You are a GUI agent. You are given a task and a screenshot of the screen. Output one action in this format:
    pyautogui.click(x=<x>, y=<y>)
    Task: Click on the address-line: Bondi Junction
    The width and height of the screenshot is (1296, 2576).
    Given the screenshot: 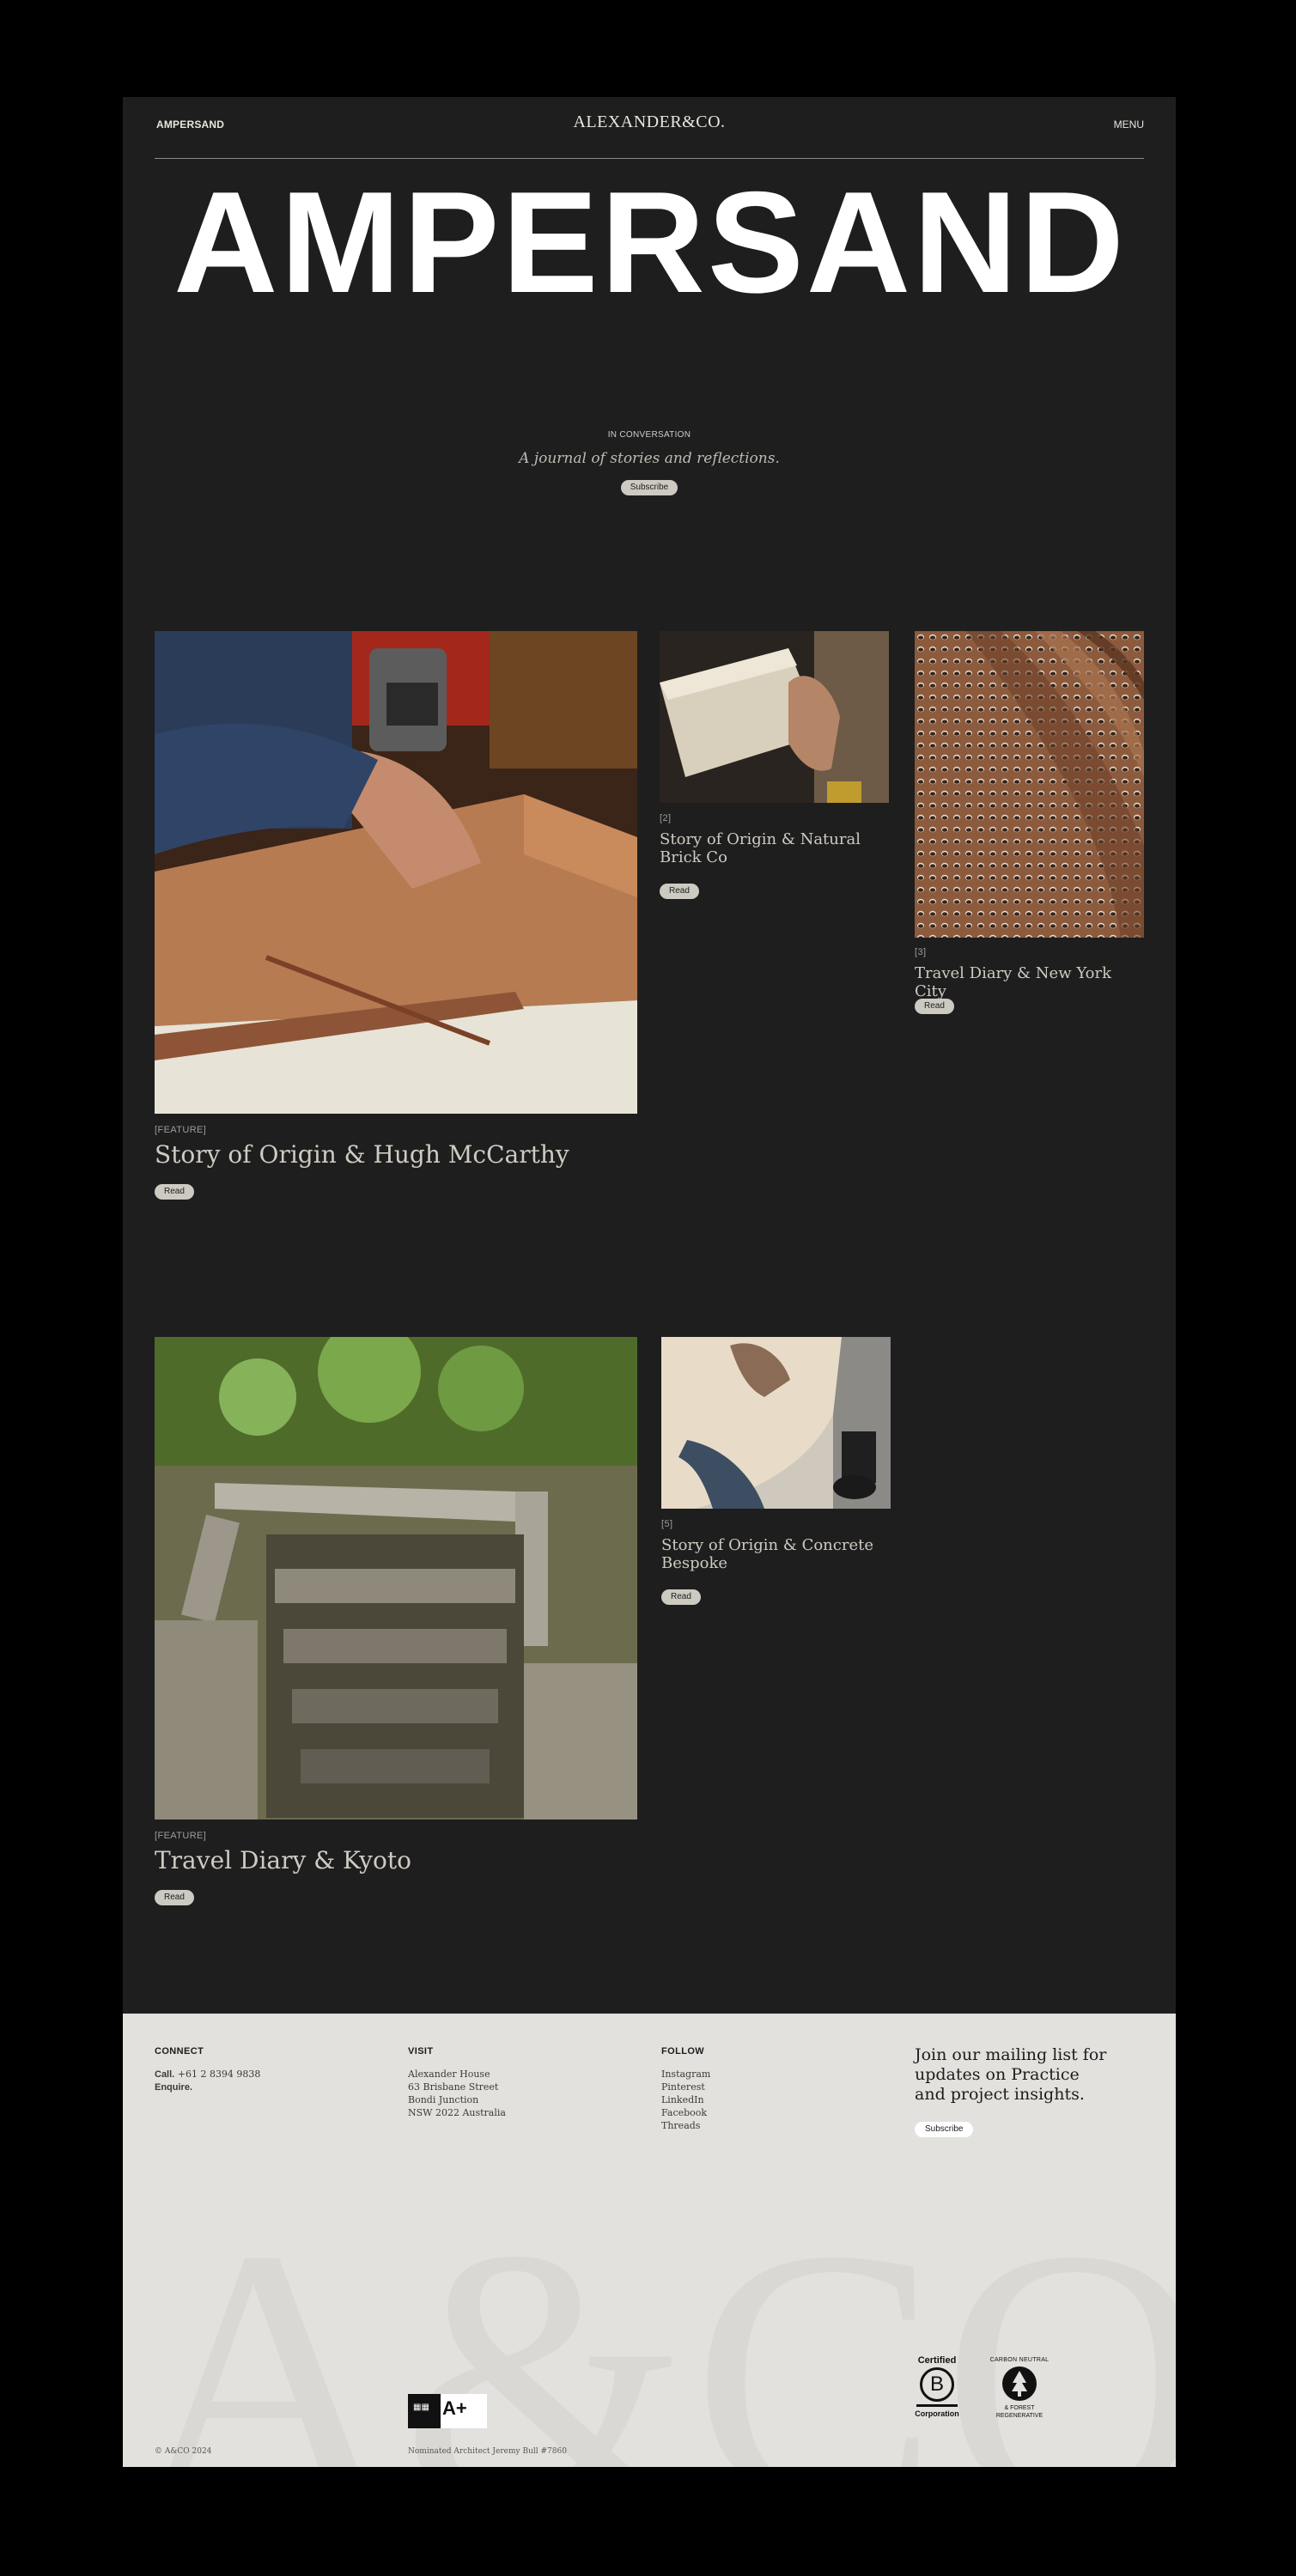 What is the action you would take?
    pyautogui.click(x=443, y=2099)
    